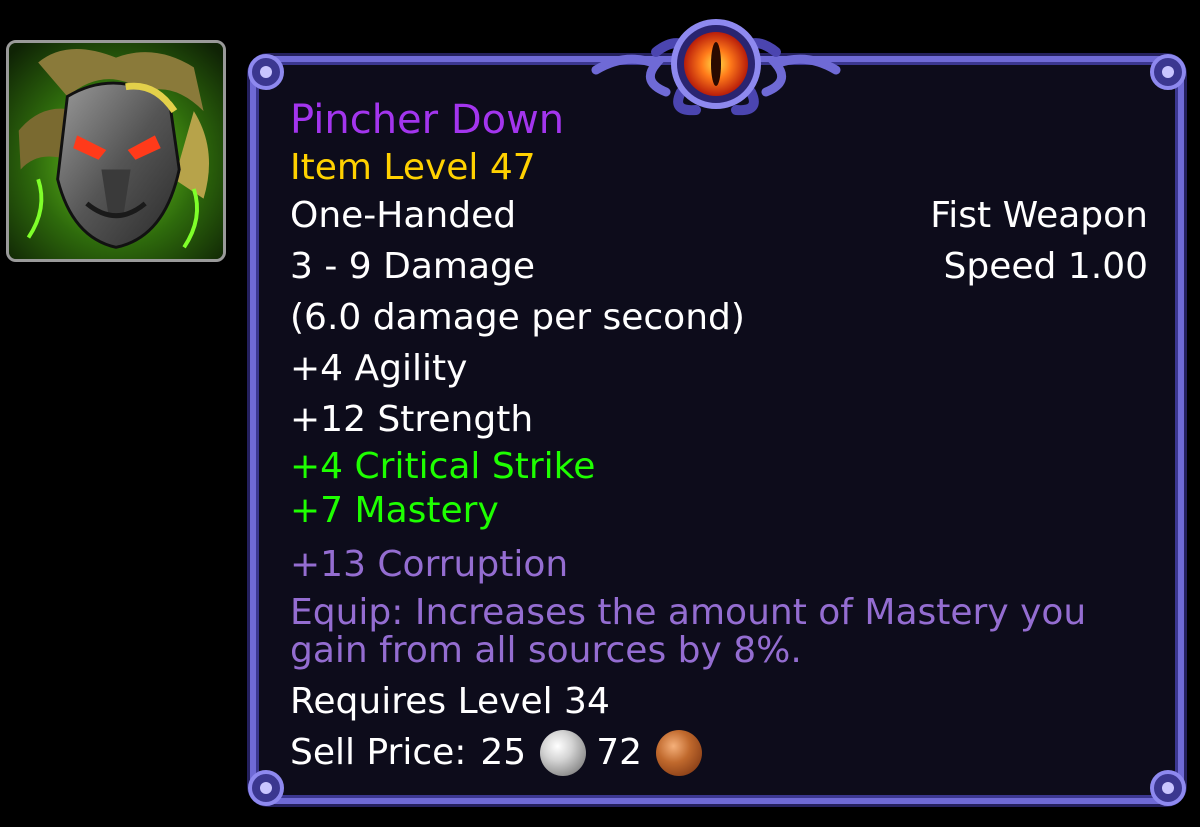  I want to click on weapon-type-row: One-Handed Fist Weapon, so click(719, 215).